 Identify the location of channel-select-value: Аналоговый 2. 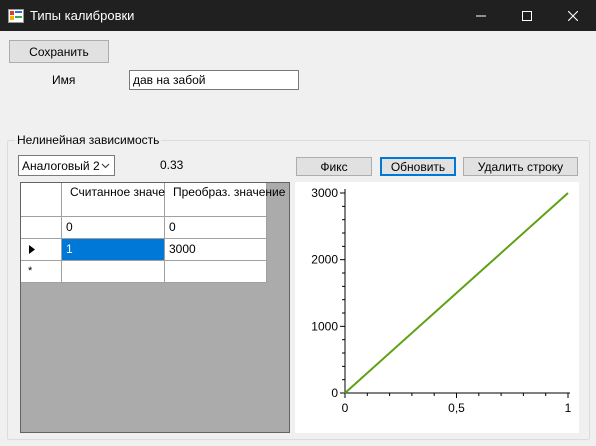
(61, 165).